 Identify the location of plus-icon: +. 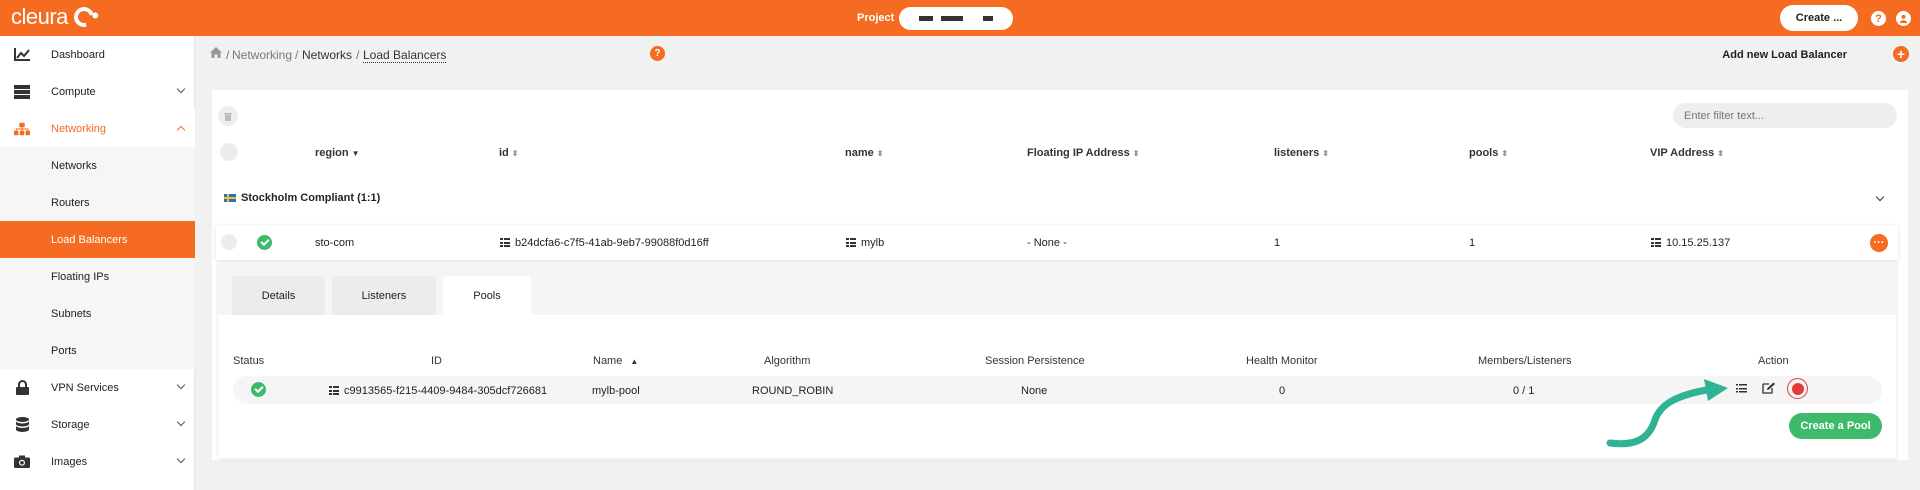
(1901, 54).